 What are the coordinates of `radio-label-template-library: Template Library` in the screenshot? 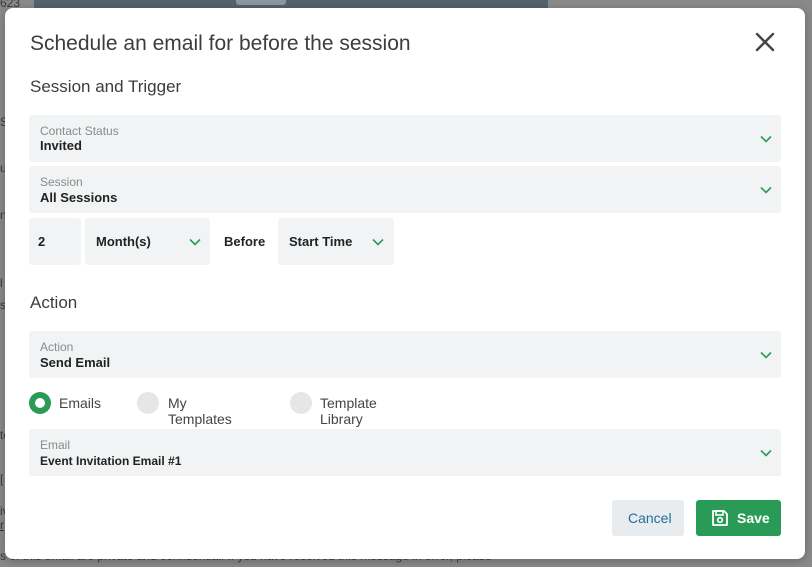 It's located at (348, 411).